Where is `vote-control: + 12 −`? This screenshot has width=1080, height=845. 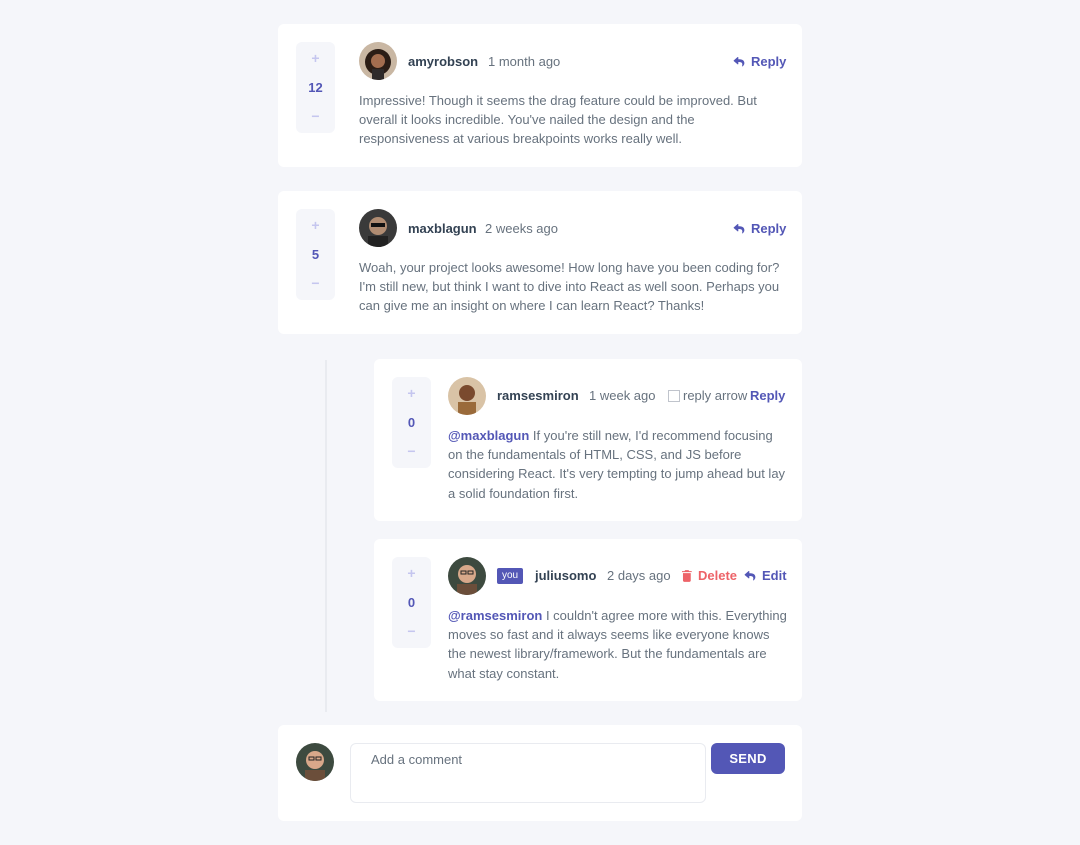 vote-control: + 12 − is located at coordinates (315, 87).